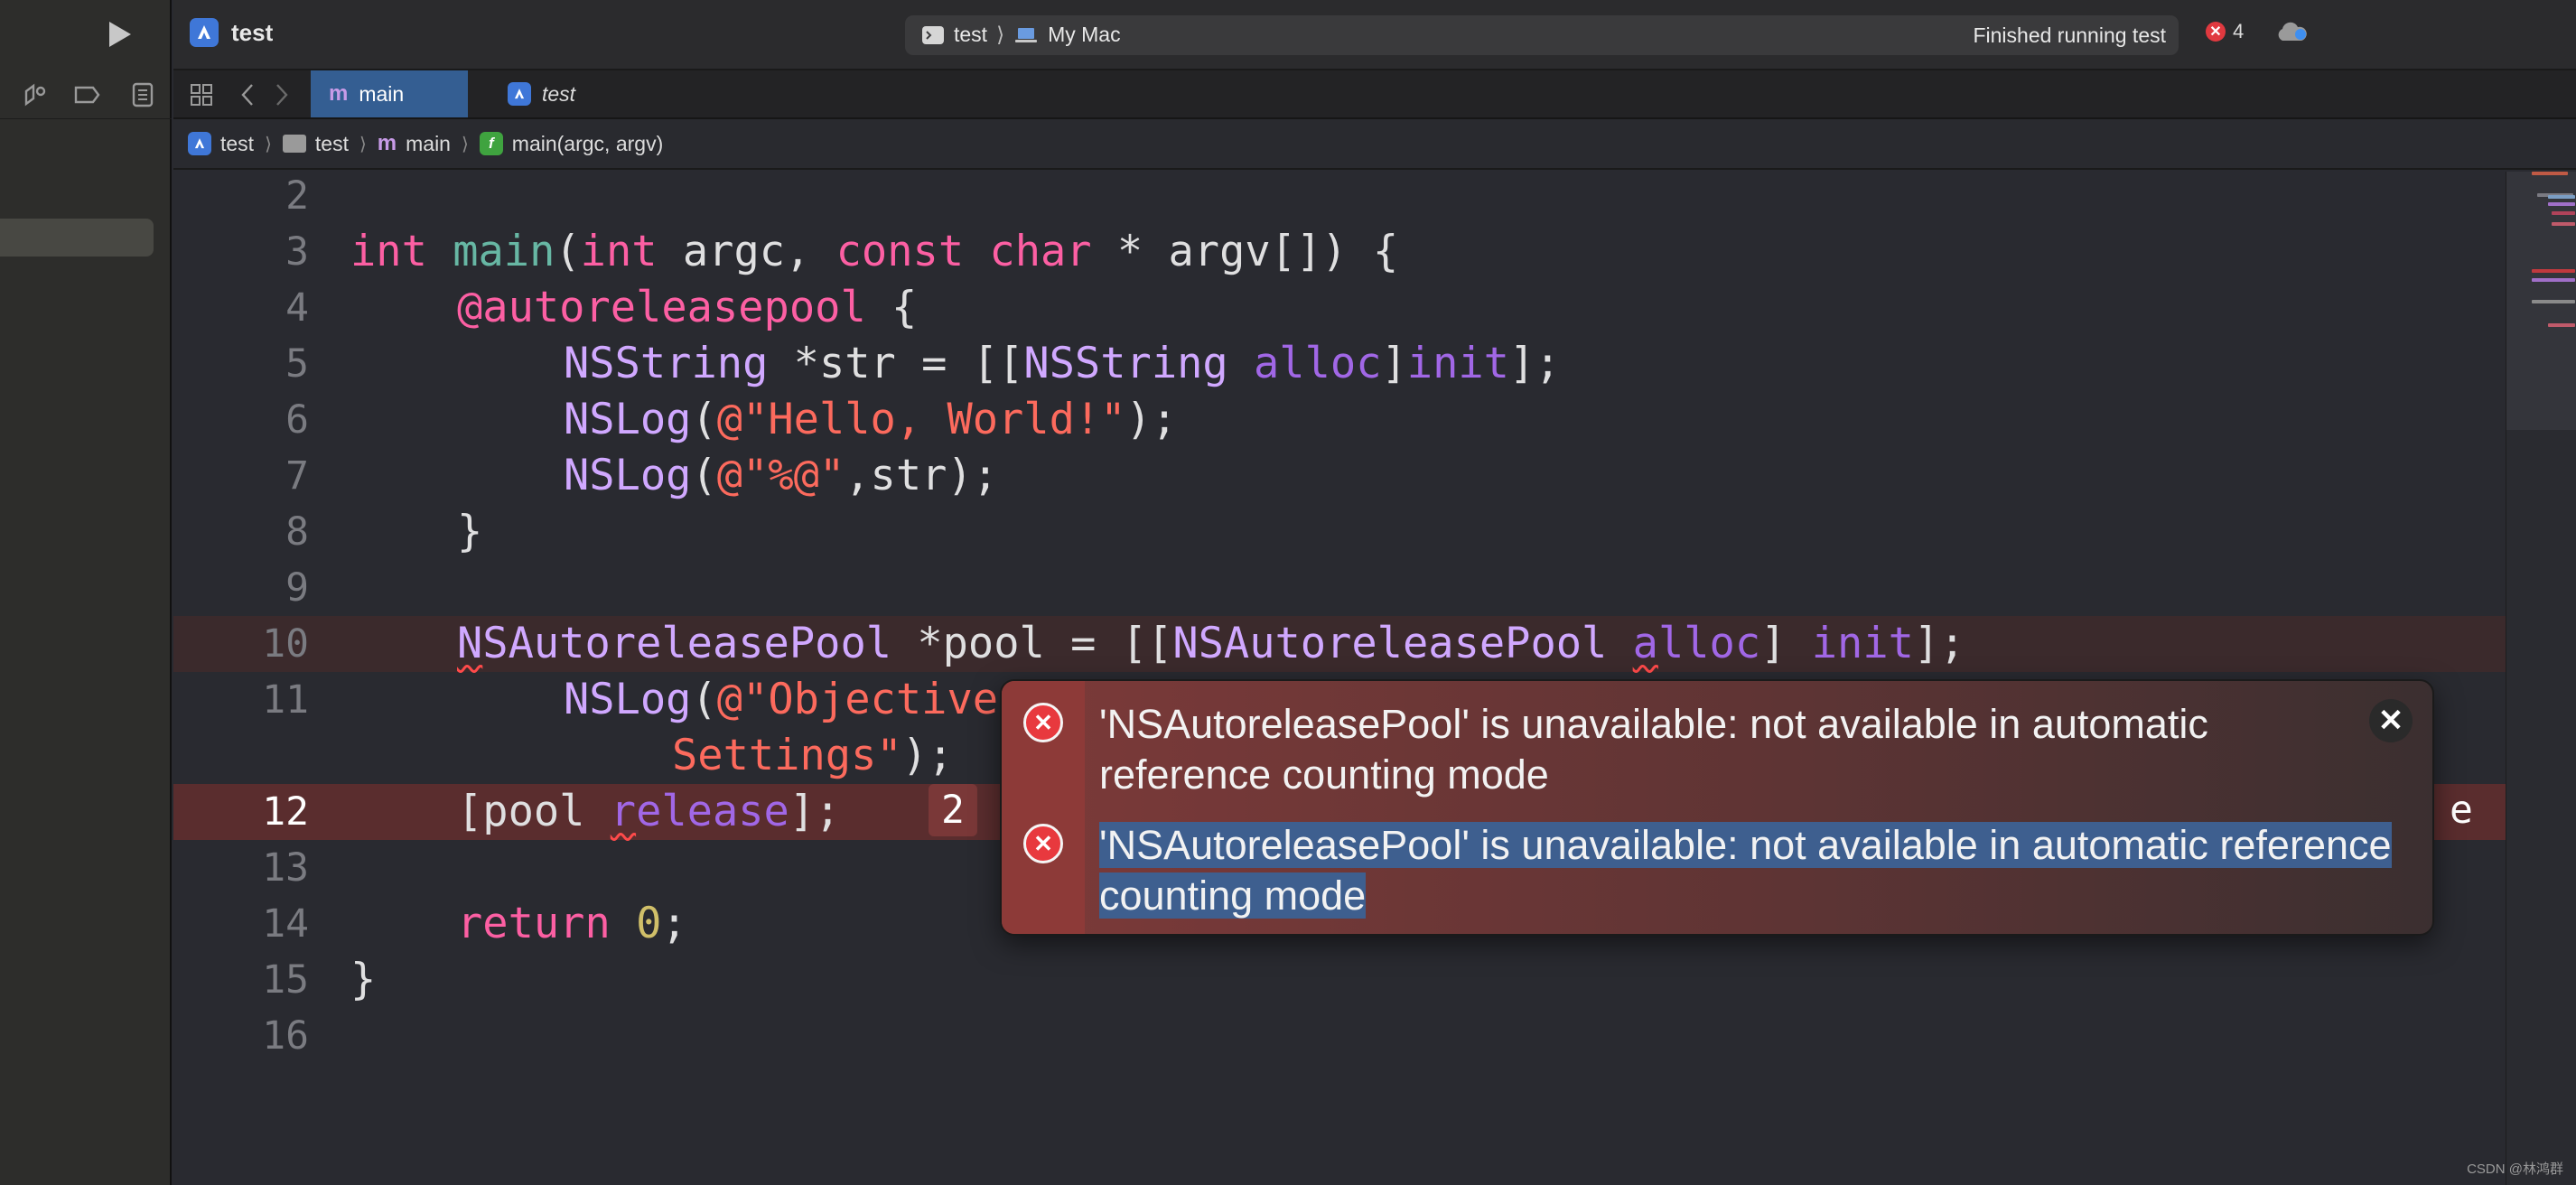 Image resolution: width=2576 pixels, height=1185 pixels. I want to click on breadcrumb-symbol: f main(argc, argv), so click(571, 143).